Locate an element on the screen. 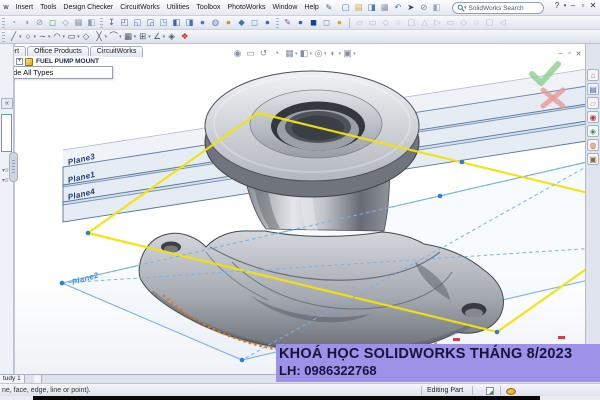 Image resolution: width=600 pixels, height=400 pixels. drawings-icon: ◈ is located at coordinates (593, 131).